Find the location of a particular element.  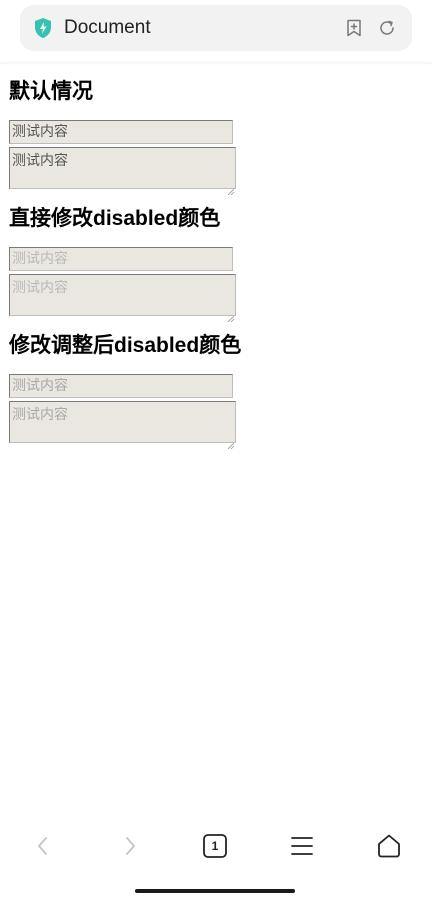

tabs-button: 1 is located at coordinates (215, 846).